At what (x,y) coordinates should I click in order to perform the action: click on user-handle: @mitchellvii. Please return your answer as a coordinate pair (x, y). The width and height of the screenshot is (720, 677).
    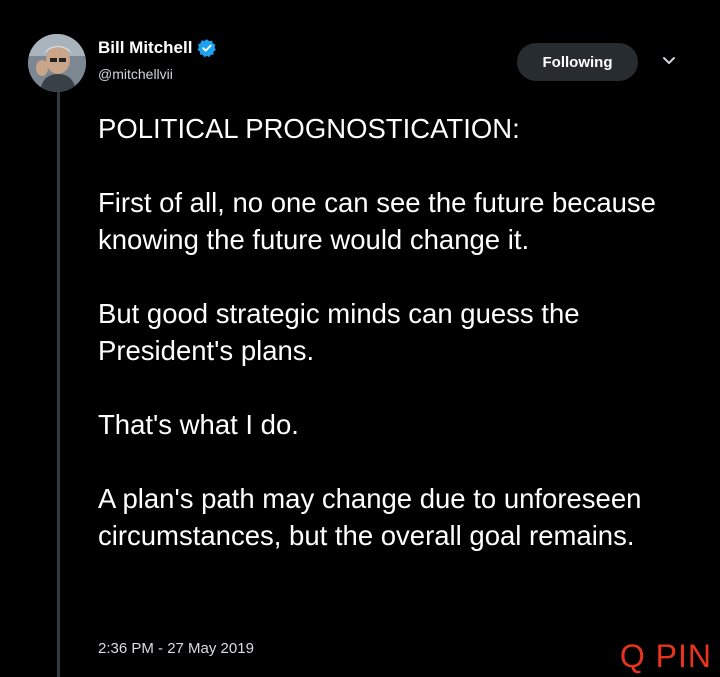
    Looking at the image, I should click on (135, 74).